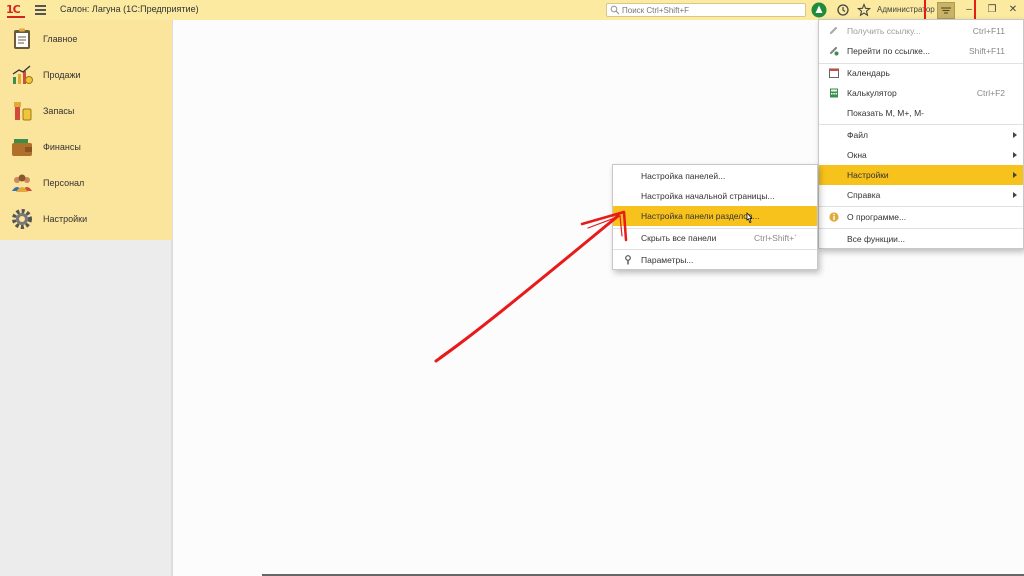 The height and width of the screenshot is (576, 1024). What do you see at coordinates (921, 31) in the screenshot?
I see `menu-item-get-link: Получить ссылку... Ctrl+F11` at bounding box center [921, 31].